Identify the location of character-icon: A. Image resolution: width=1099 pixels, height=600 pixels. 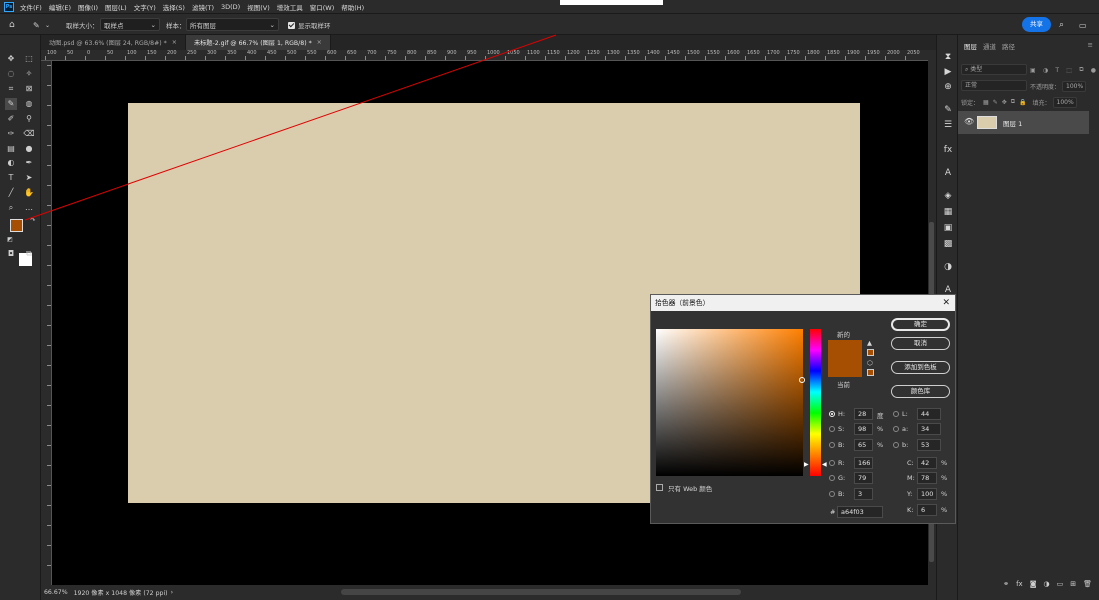
(948, 173).